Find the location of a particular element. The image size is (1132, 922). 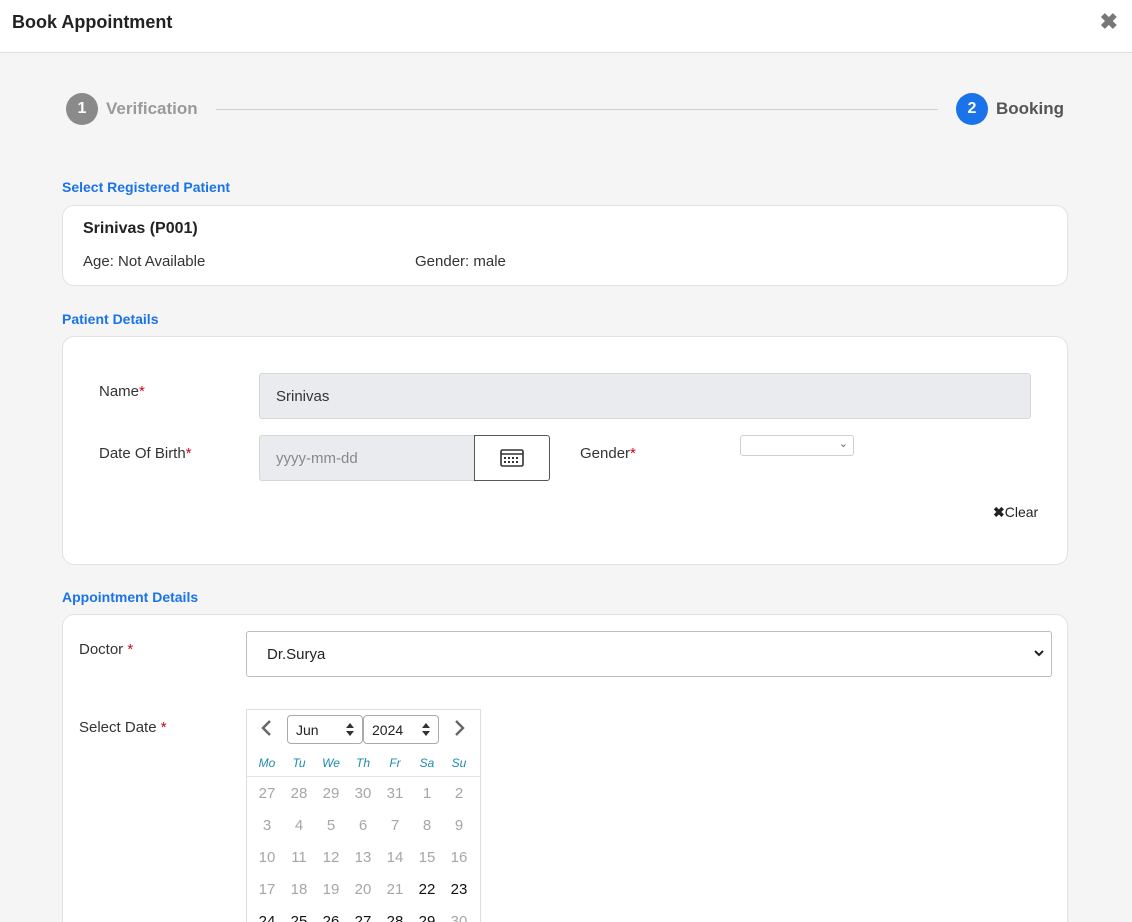

calendar-day: 26 is located at coordinates (331, 914).